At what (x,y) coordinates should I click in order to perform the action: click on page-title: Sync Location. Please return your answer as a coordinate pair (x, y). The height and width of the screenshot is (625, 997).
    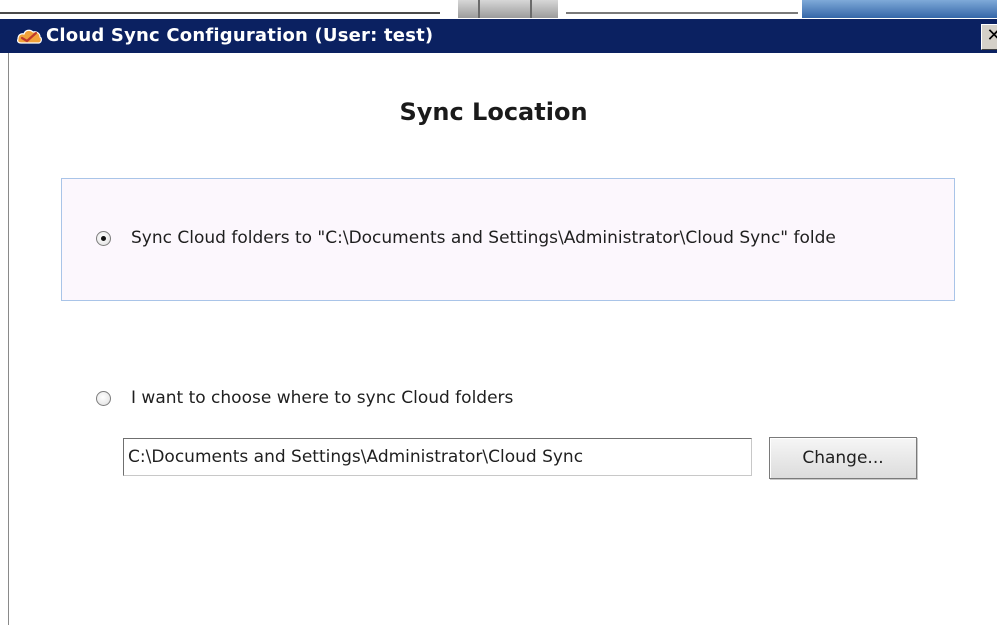
    Looking at the image, I should click on (498, 112).